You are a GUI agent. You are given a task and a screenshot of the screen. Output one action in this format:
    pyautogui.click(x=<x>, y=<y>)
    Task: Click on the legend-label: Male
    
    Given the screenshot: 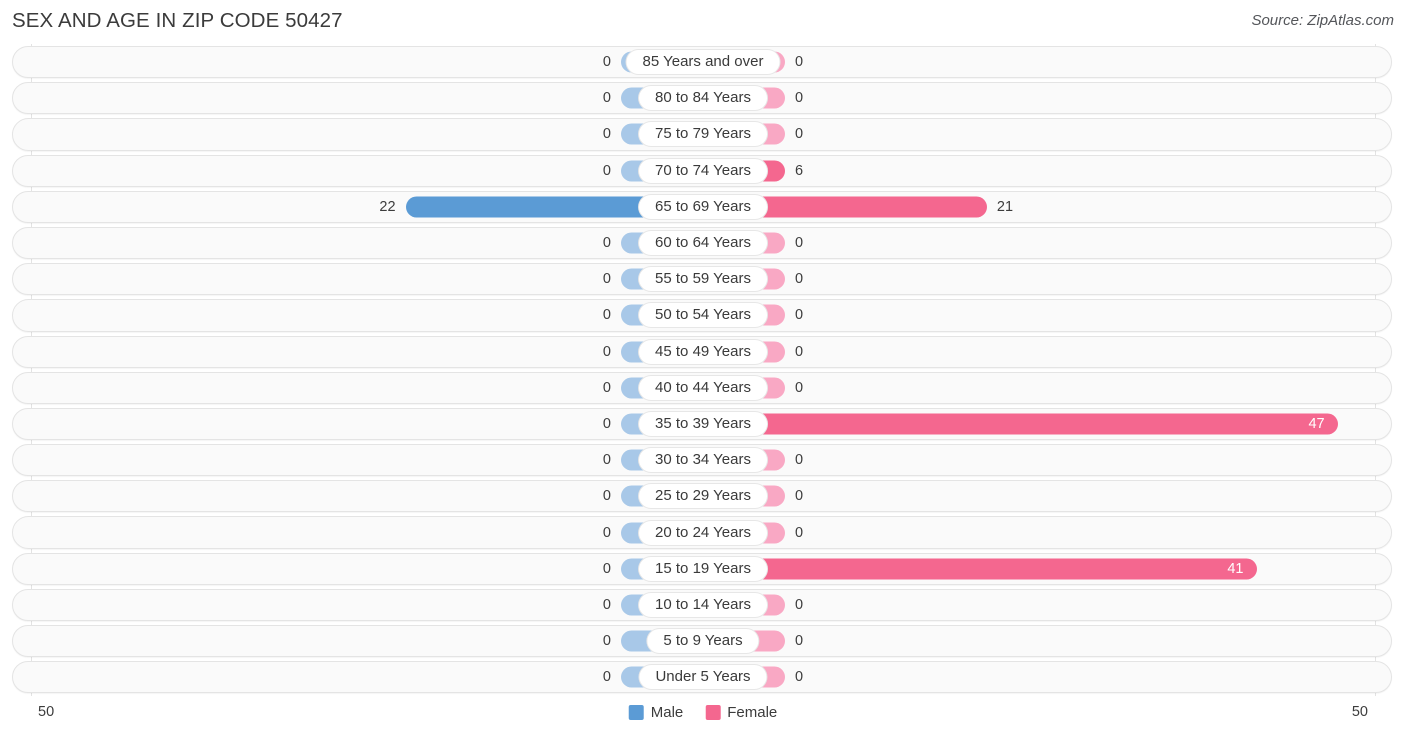 What is the action you would take?
    pyautogui.click(x=667, y=712)
    